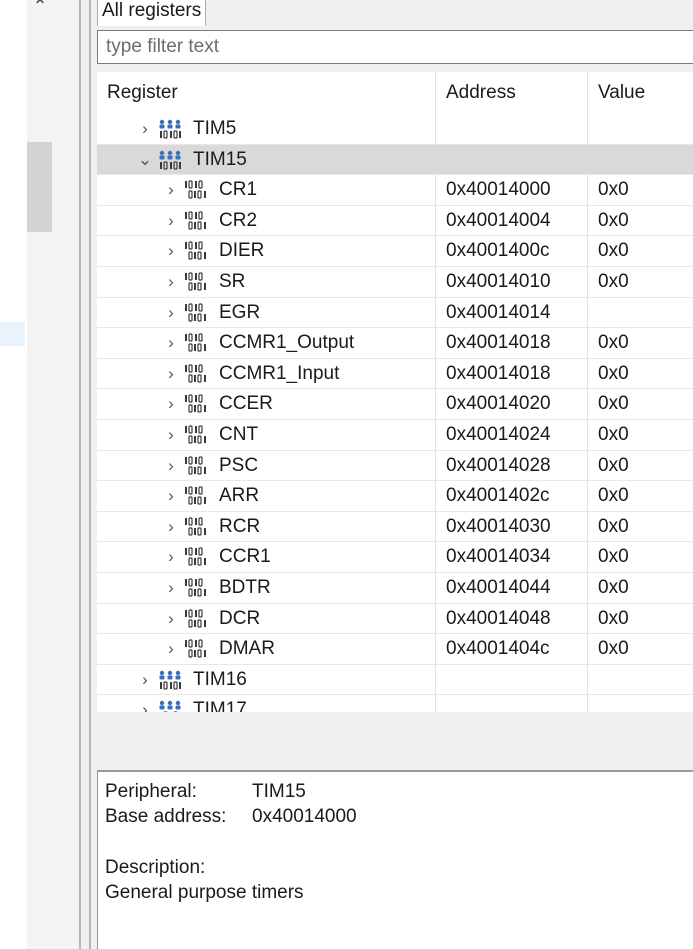  I want to click on column-header-row: Register Address Value, so click(395, 93).